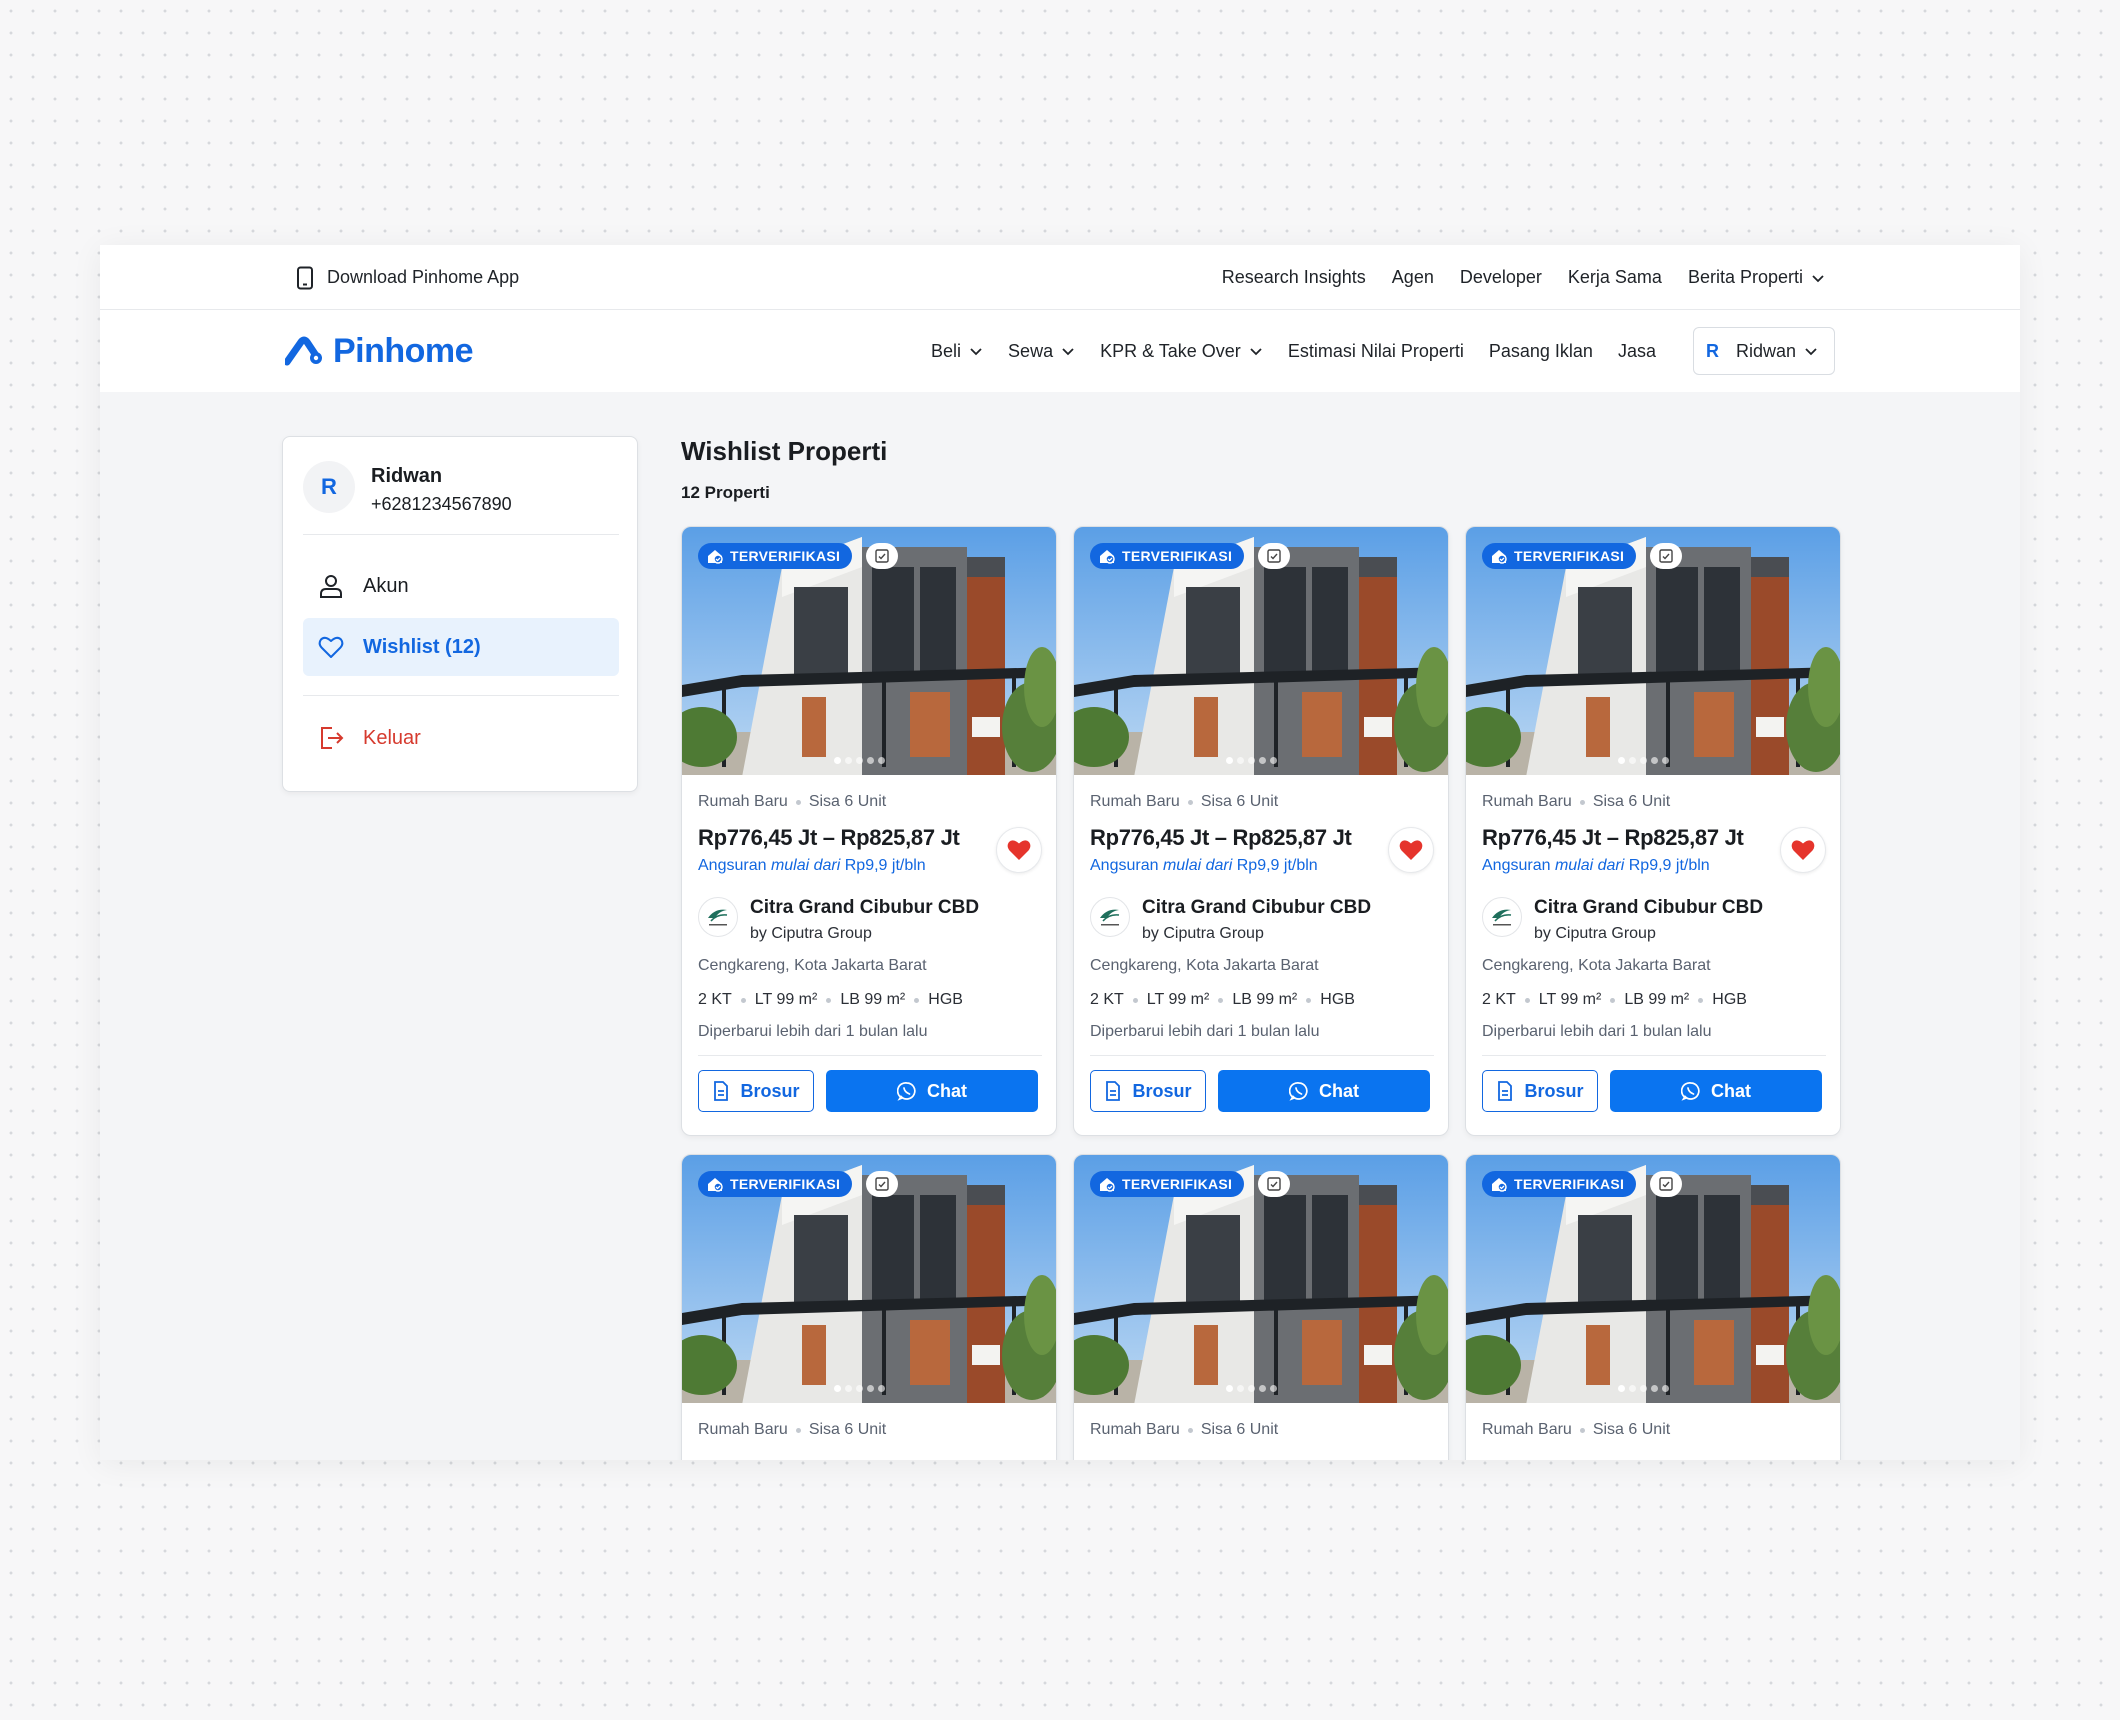  I want to click on download-app-label: Download Pinhome App, so click(423, 277).